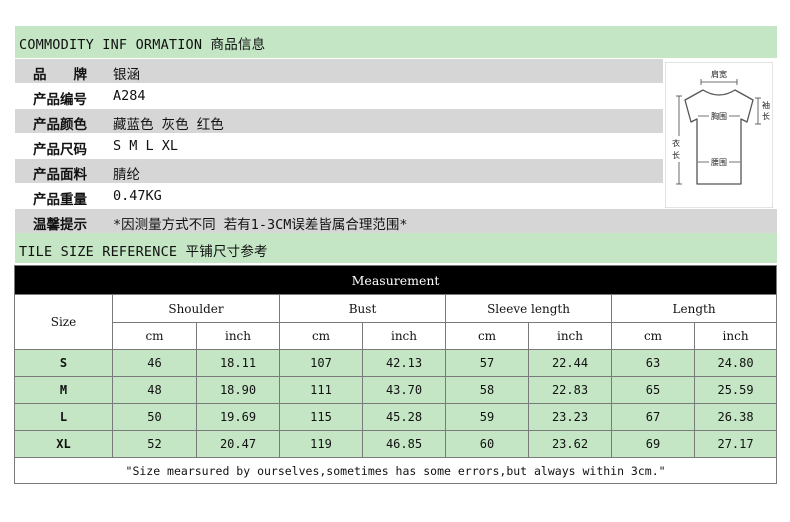 Image resolution: width=790 pixels, height=522 pixels. What do you see at coordinates (60, 100) in the screenshot?
I see `info-label: 产品编号` at bounding box center [60, 100].